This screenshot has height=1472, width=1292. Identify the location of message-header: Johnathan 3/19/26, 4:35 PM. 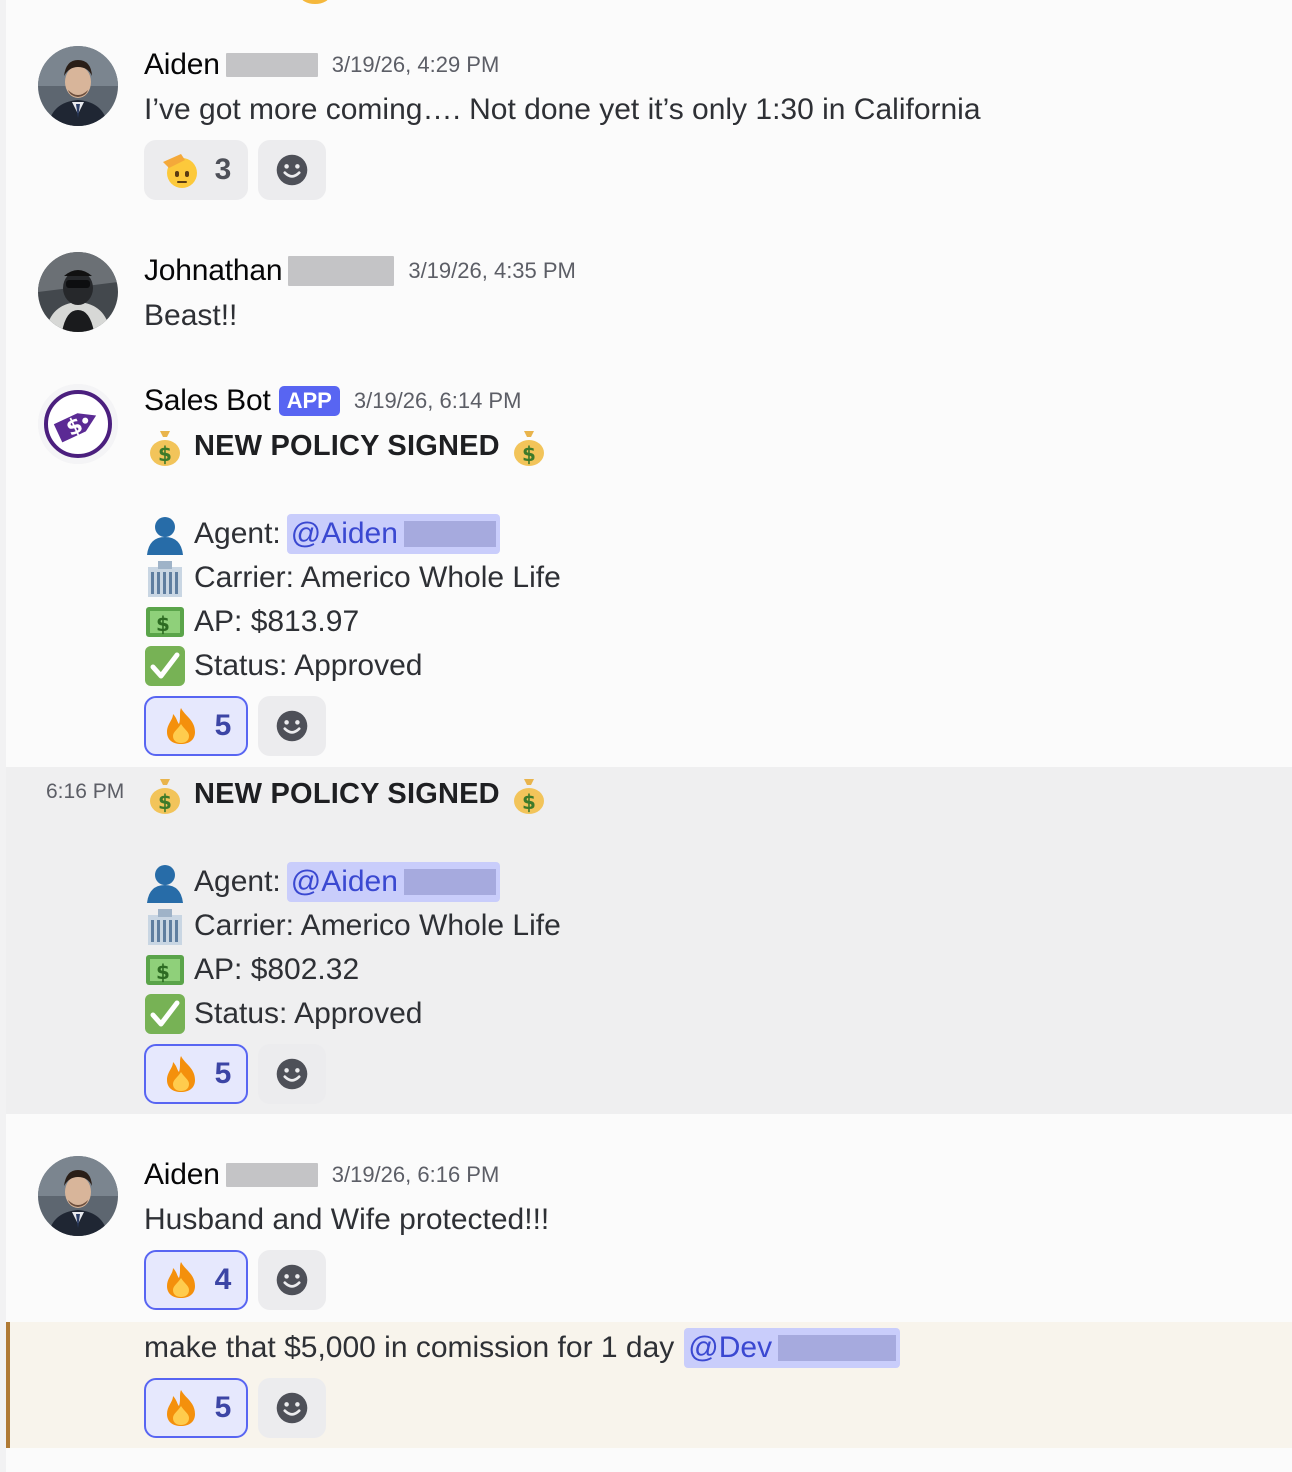
(360, 271).